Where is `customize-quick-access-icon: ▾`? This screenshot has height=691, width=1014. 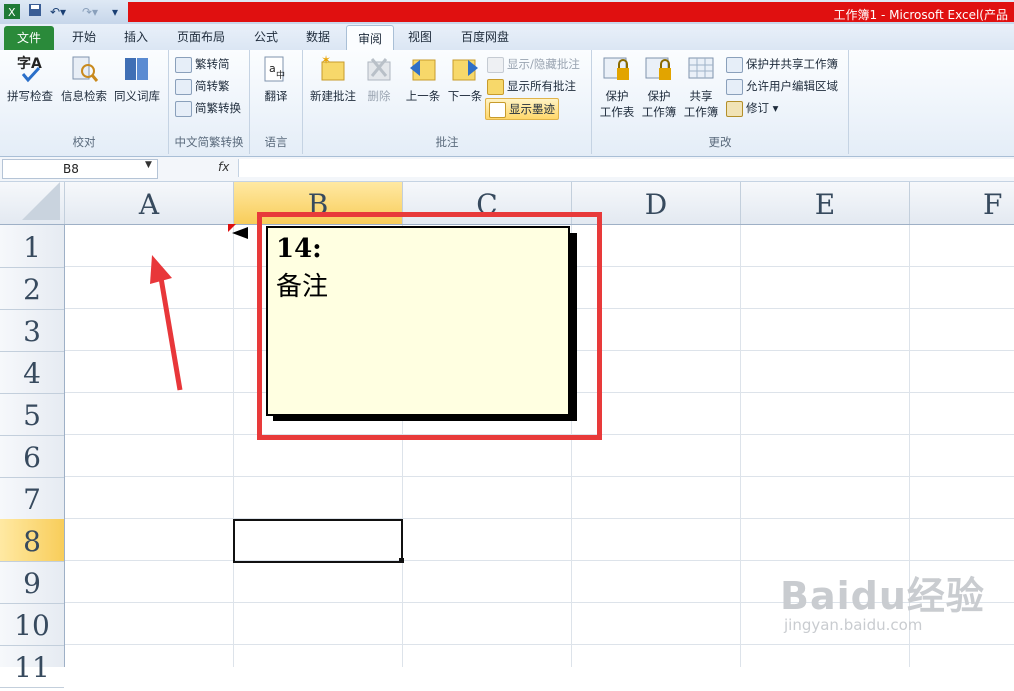 customize-quick-access-icon: ▾ is located at coordinates (115, 12).